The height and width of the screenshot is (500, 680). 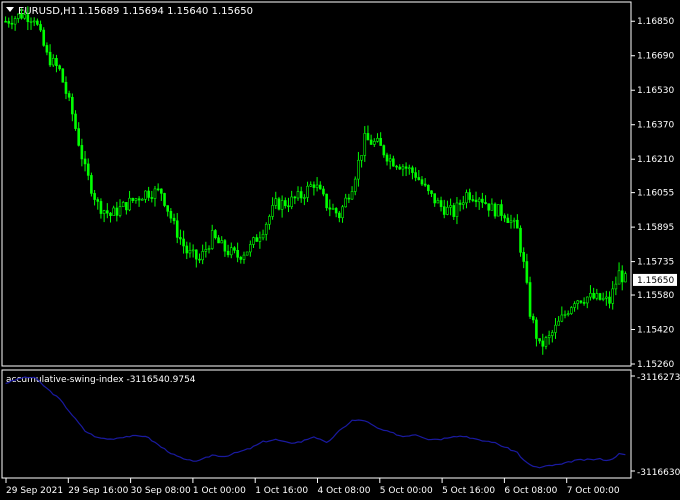 I want to click on current-price-tag: 1.15650, so click(x=655, y=279).